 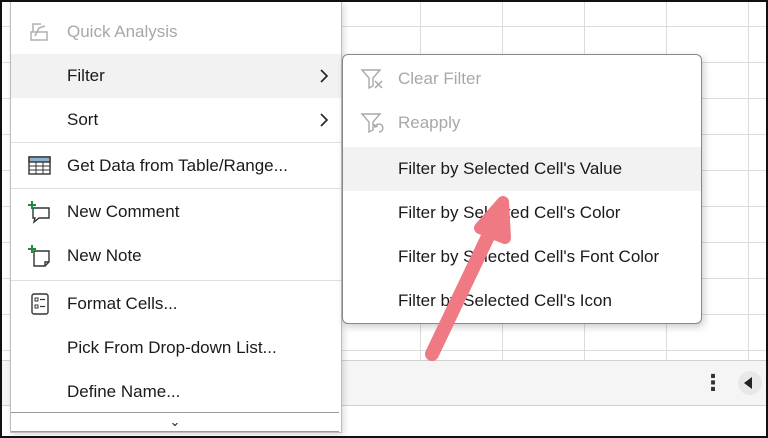 What do you see at coordinates (522, 123) in the screenshot?
I see `submenu-item-reapply: Reapply` at bounding box center [522, 123].